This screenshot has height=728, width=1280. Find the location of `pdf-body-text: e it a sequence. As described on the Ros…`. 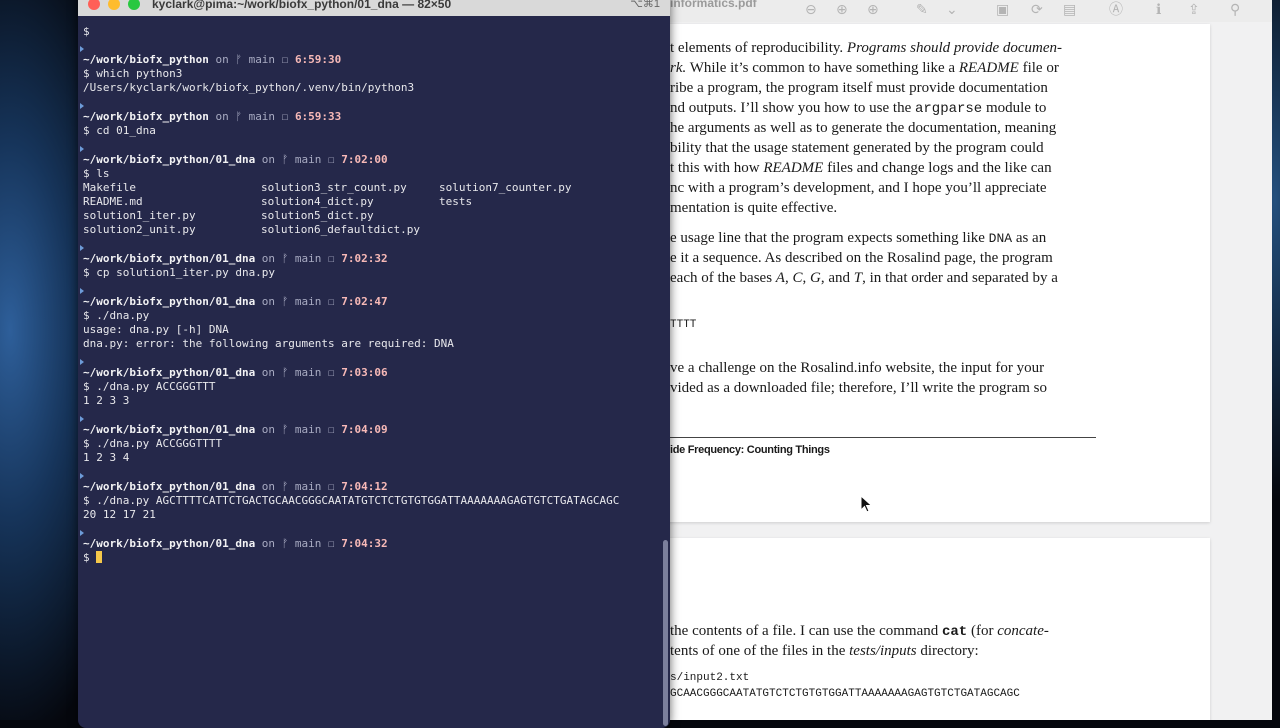

pdf-body-text: e it a sequence. As described on the Ros… is located at coordinates (861, 258).